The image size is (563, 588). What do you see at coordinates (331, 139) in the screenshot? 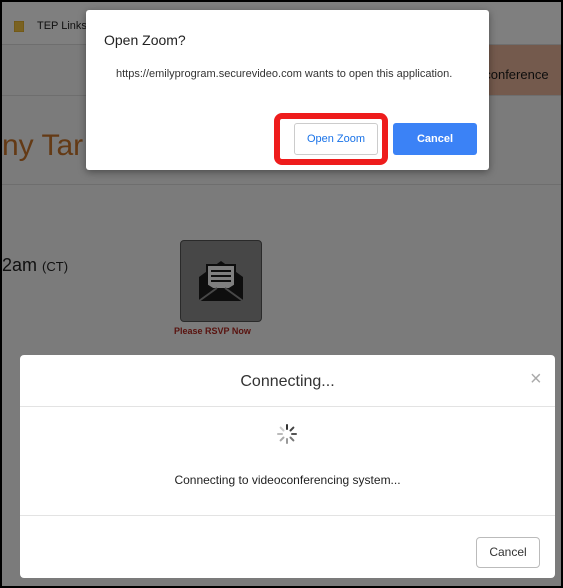
I see `highlight-box` at bounding box center [331, 139].